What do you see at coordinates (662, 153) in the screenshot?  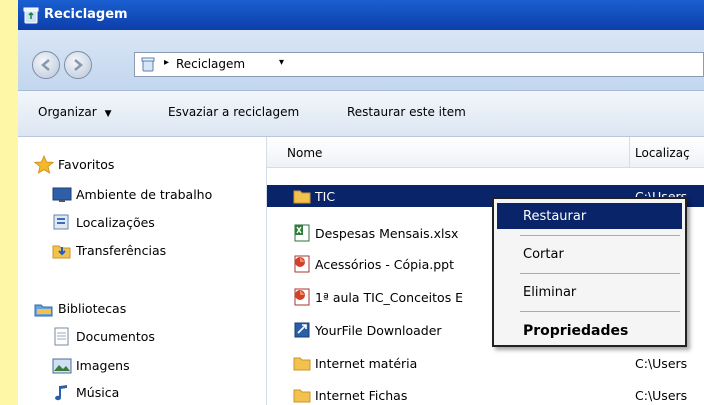 I see `column-header-location: Localizaç` at bounding box center [662, 153].